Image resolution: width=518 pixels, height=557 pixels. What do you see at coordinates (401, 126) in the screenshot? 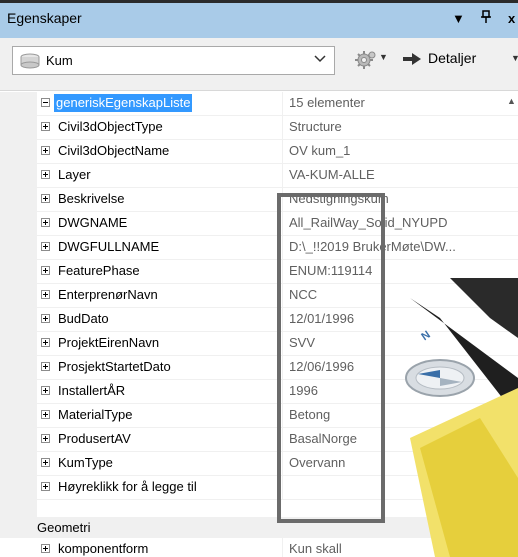
I see `property-value: Structure` at bounding box center [401, 126].